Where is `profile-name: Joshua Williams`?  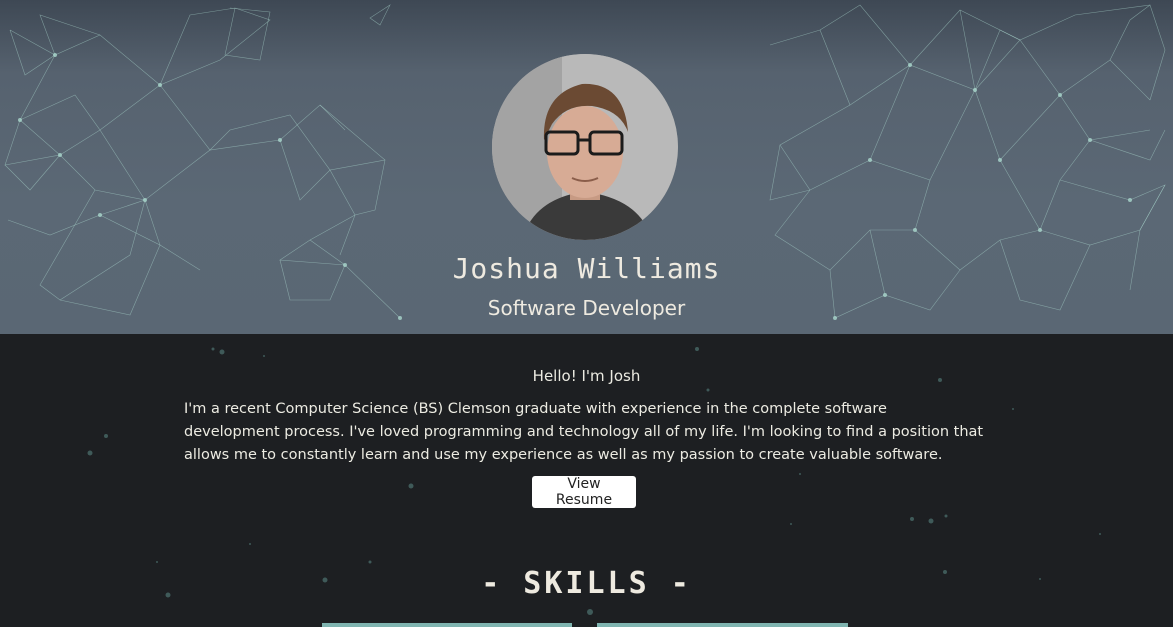 profile-name: Joshua Williams is located at coordinates (586, 268).